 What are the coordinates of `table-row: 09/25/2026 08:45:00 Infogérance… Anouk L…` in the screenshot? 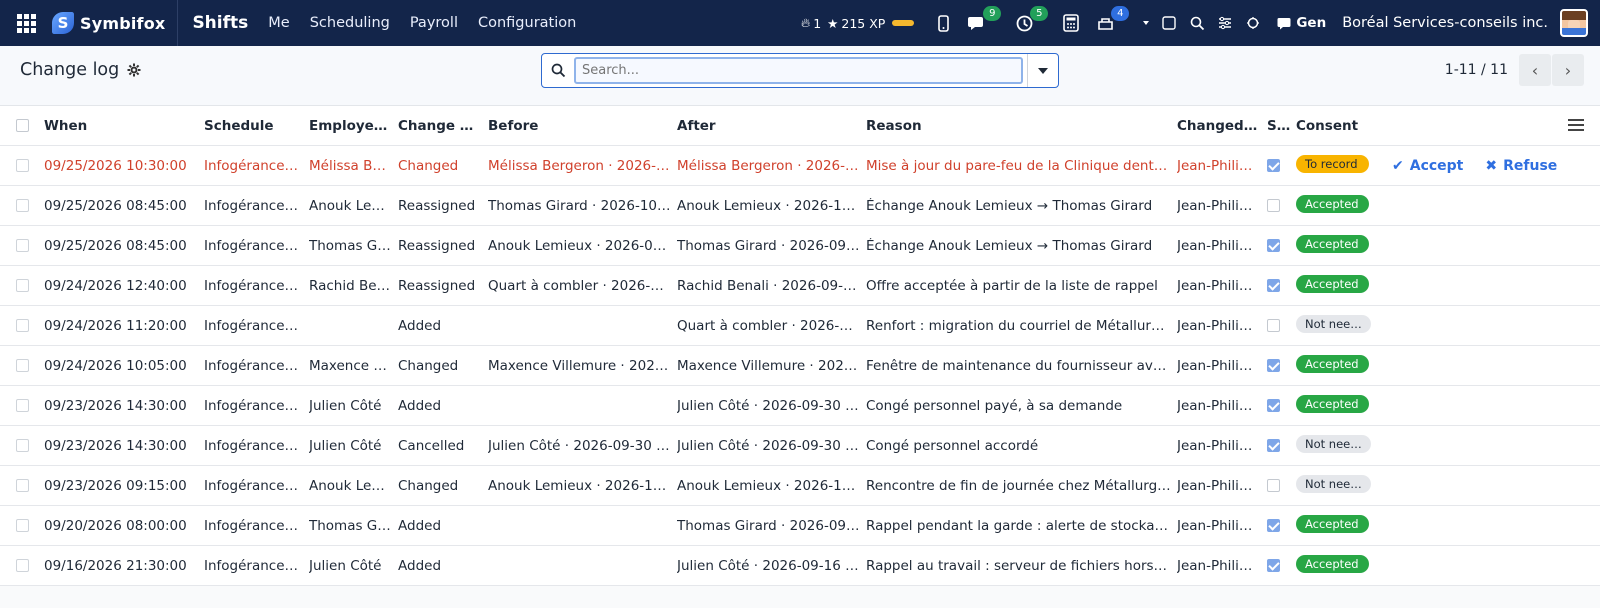 It's located at (800, 206).